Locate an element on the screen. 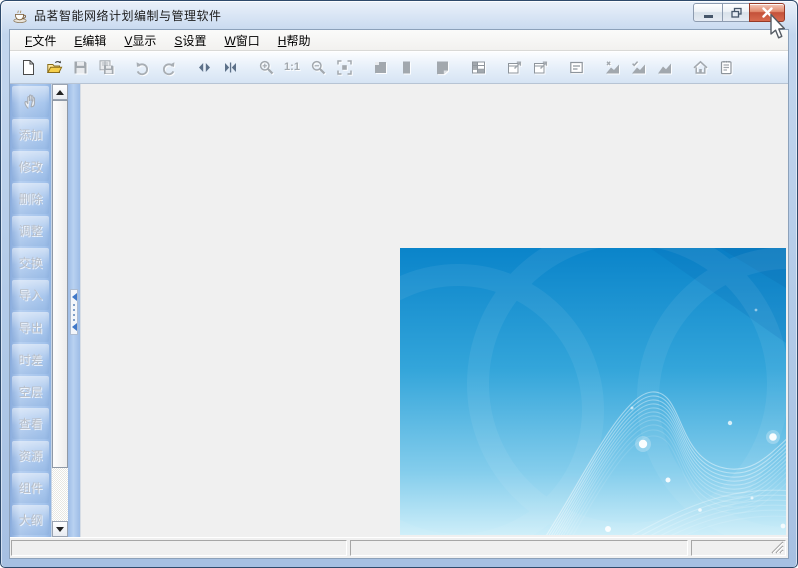 This screenshot has width=798, height=568. close-icon is located at coordinates (767, 12).